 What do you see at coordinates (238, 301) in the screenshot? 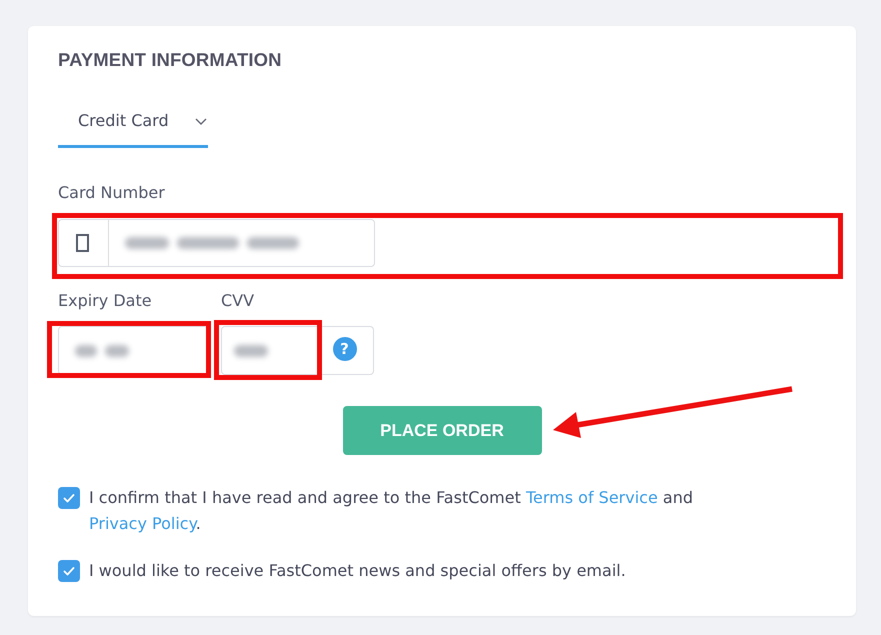
I see `field-label: CVV` at bounding box center [238, 301].